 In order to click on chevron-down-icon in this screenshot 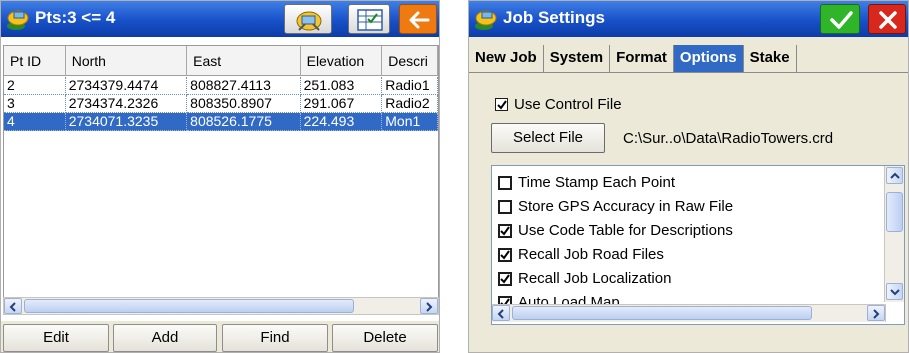, I will do `click(895, 292)`.